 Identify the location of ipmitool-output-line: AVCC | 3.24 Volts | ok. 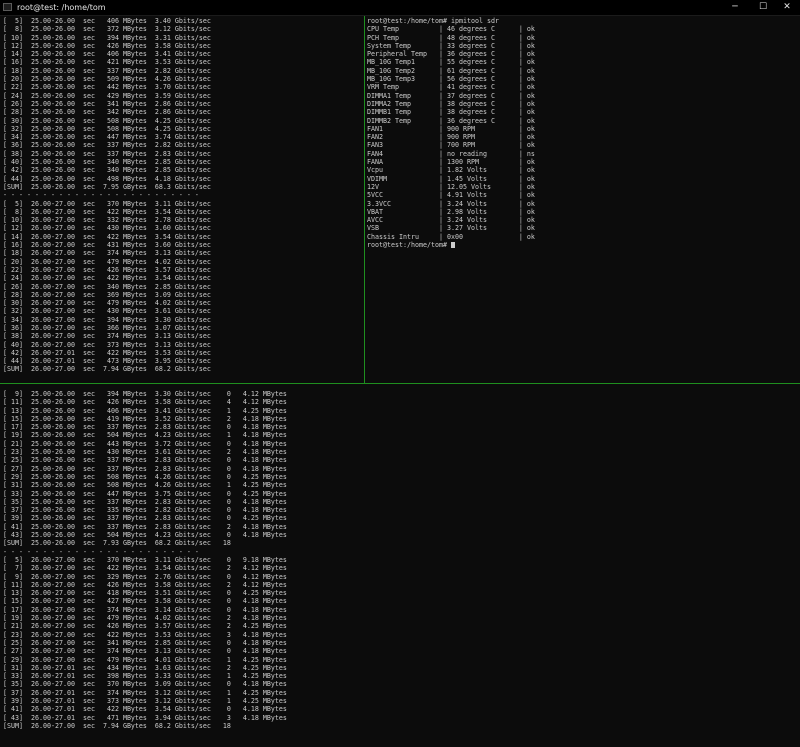
(451, 220).